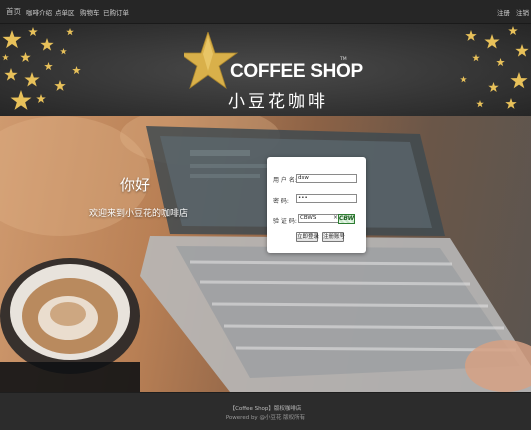 This screenshot has height=430, width=531. Describe the element at coordinates (296, 71) in the screenshot. I see `brand-name-en: COFFEE SHOP` at that location.